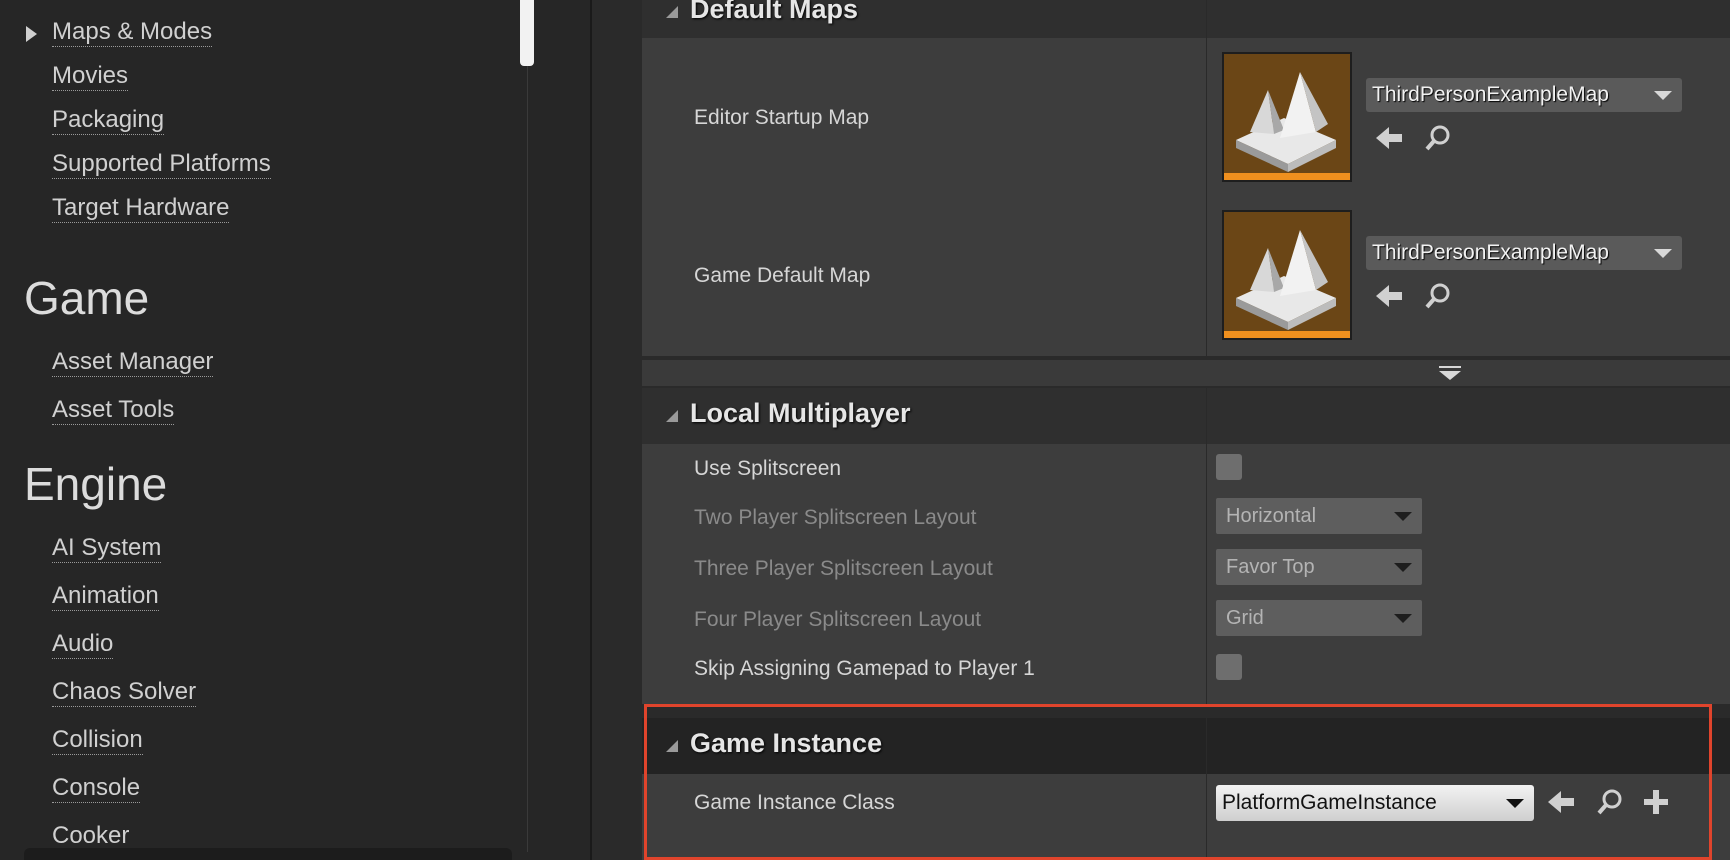  Describe the element at coordinates (91, 836) in the screenshot. I see `nav-item-cooker: Cooker` at that location.